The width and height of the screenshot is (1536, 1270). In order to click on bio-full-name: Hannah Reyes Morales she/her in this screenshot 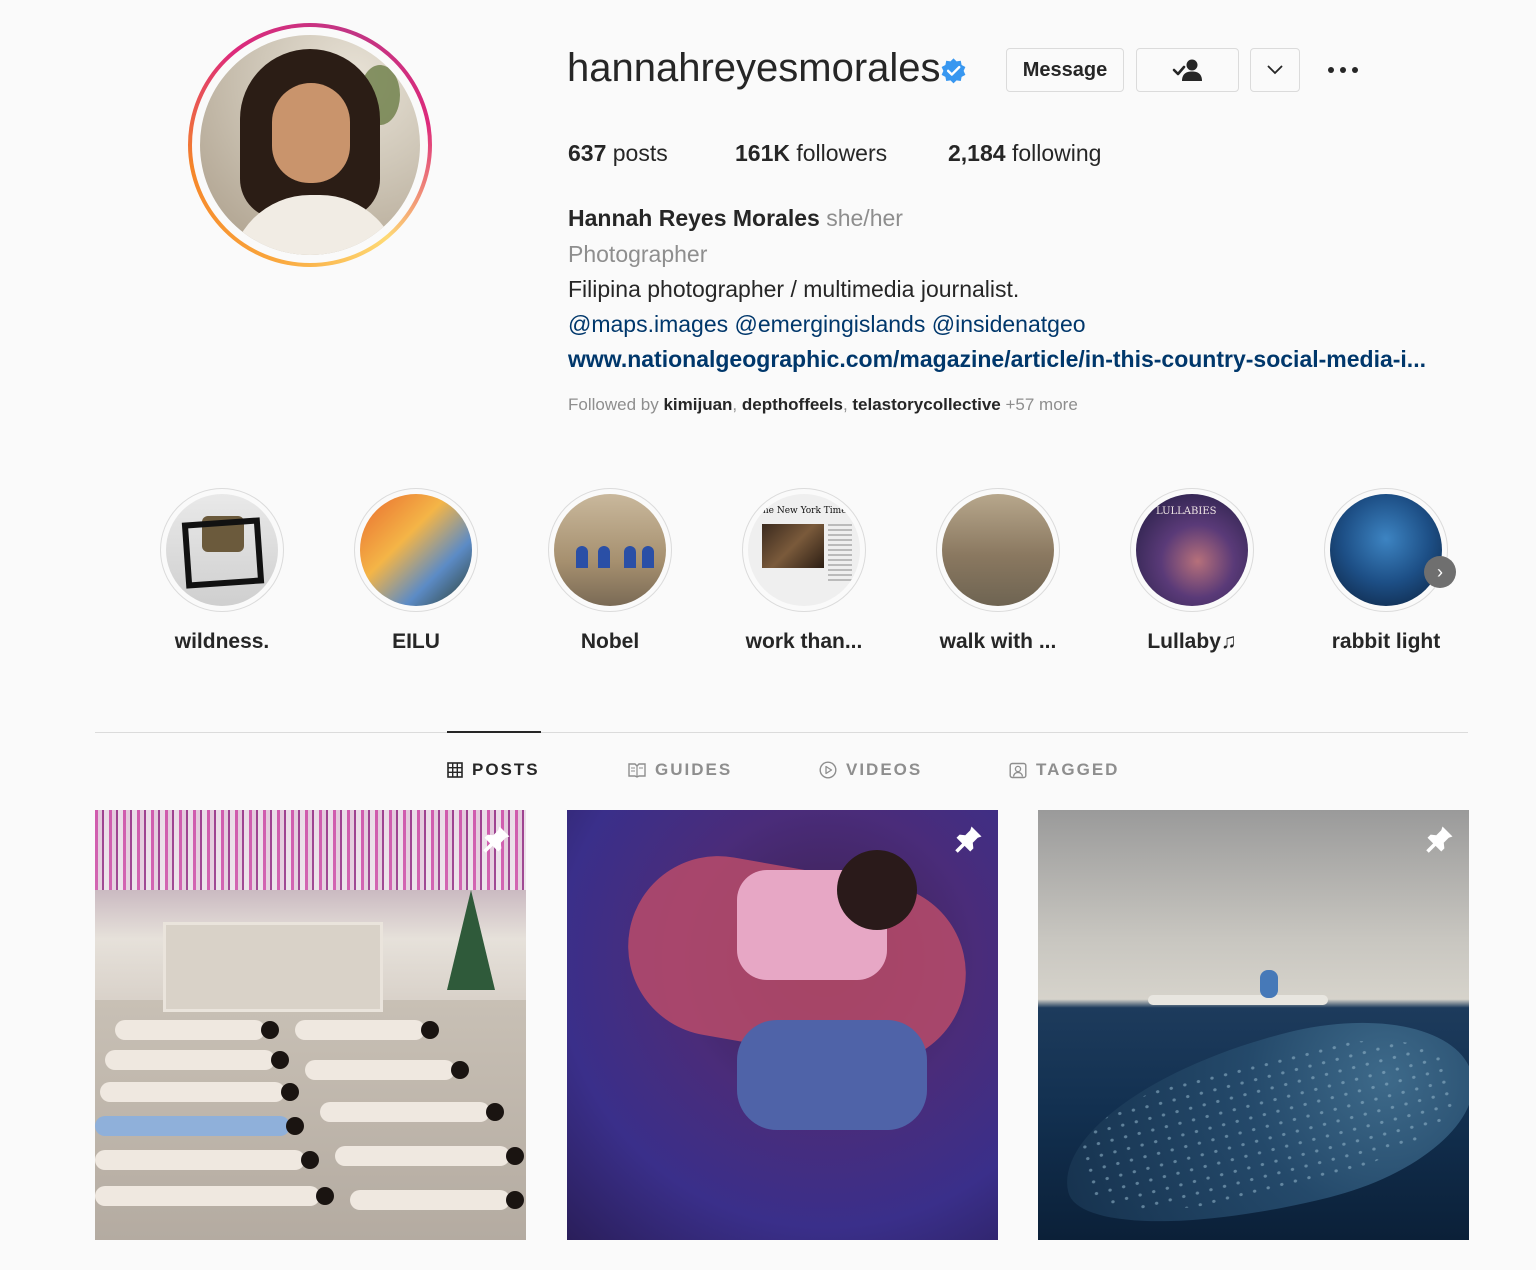, I will do `click(735, 218)`.